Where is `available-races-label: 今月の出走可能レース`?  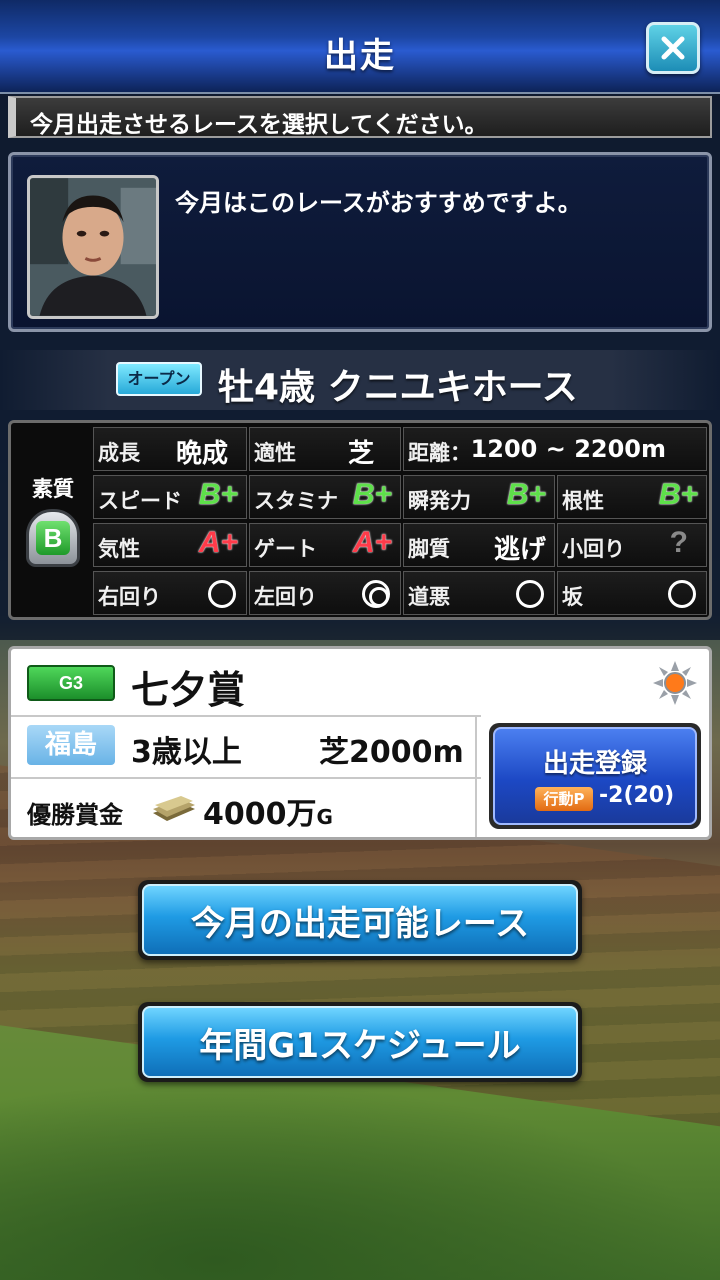
available-races-label: 今月の出走可能レース is located at coordinates (360, 920).